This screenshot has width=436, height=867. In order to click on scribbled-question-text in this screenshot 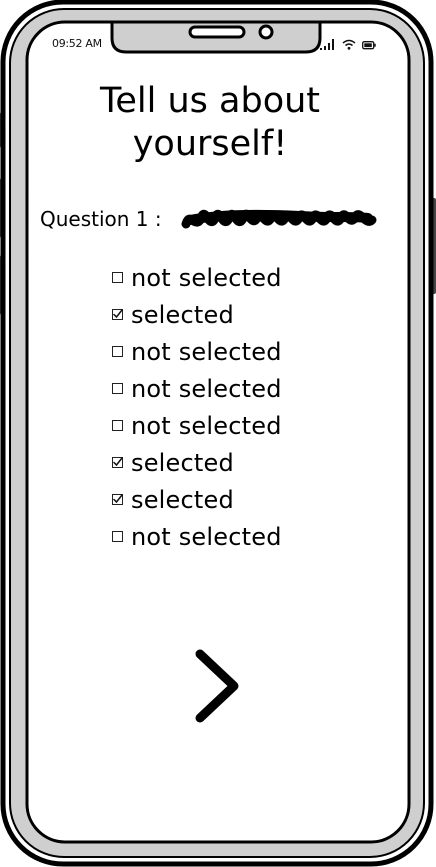, I will do `click(279, 219)`.